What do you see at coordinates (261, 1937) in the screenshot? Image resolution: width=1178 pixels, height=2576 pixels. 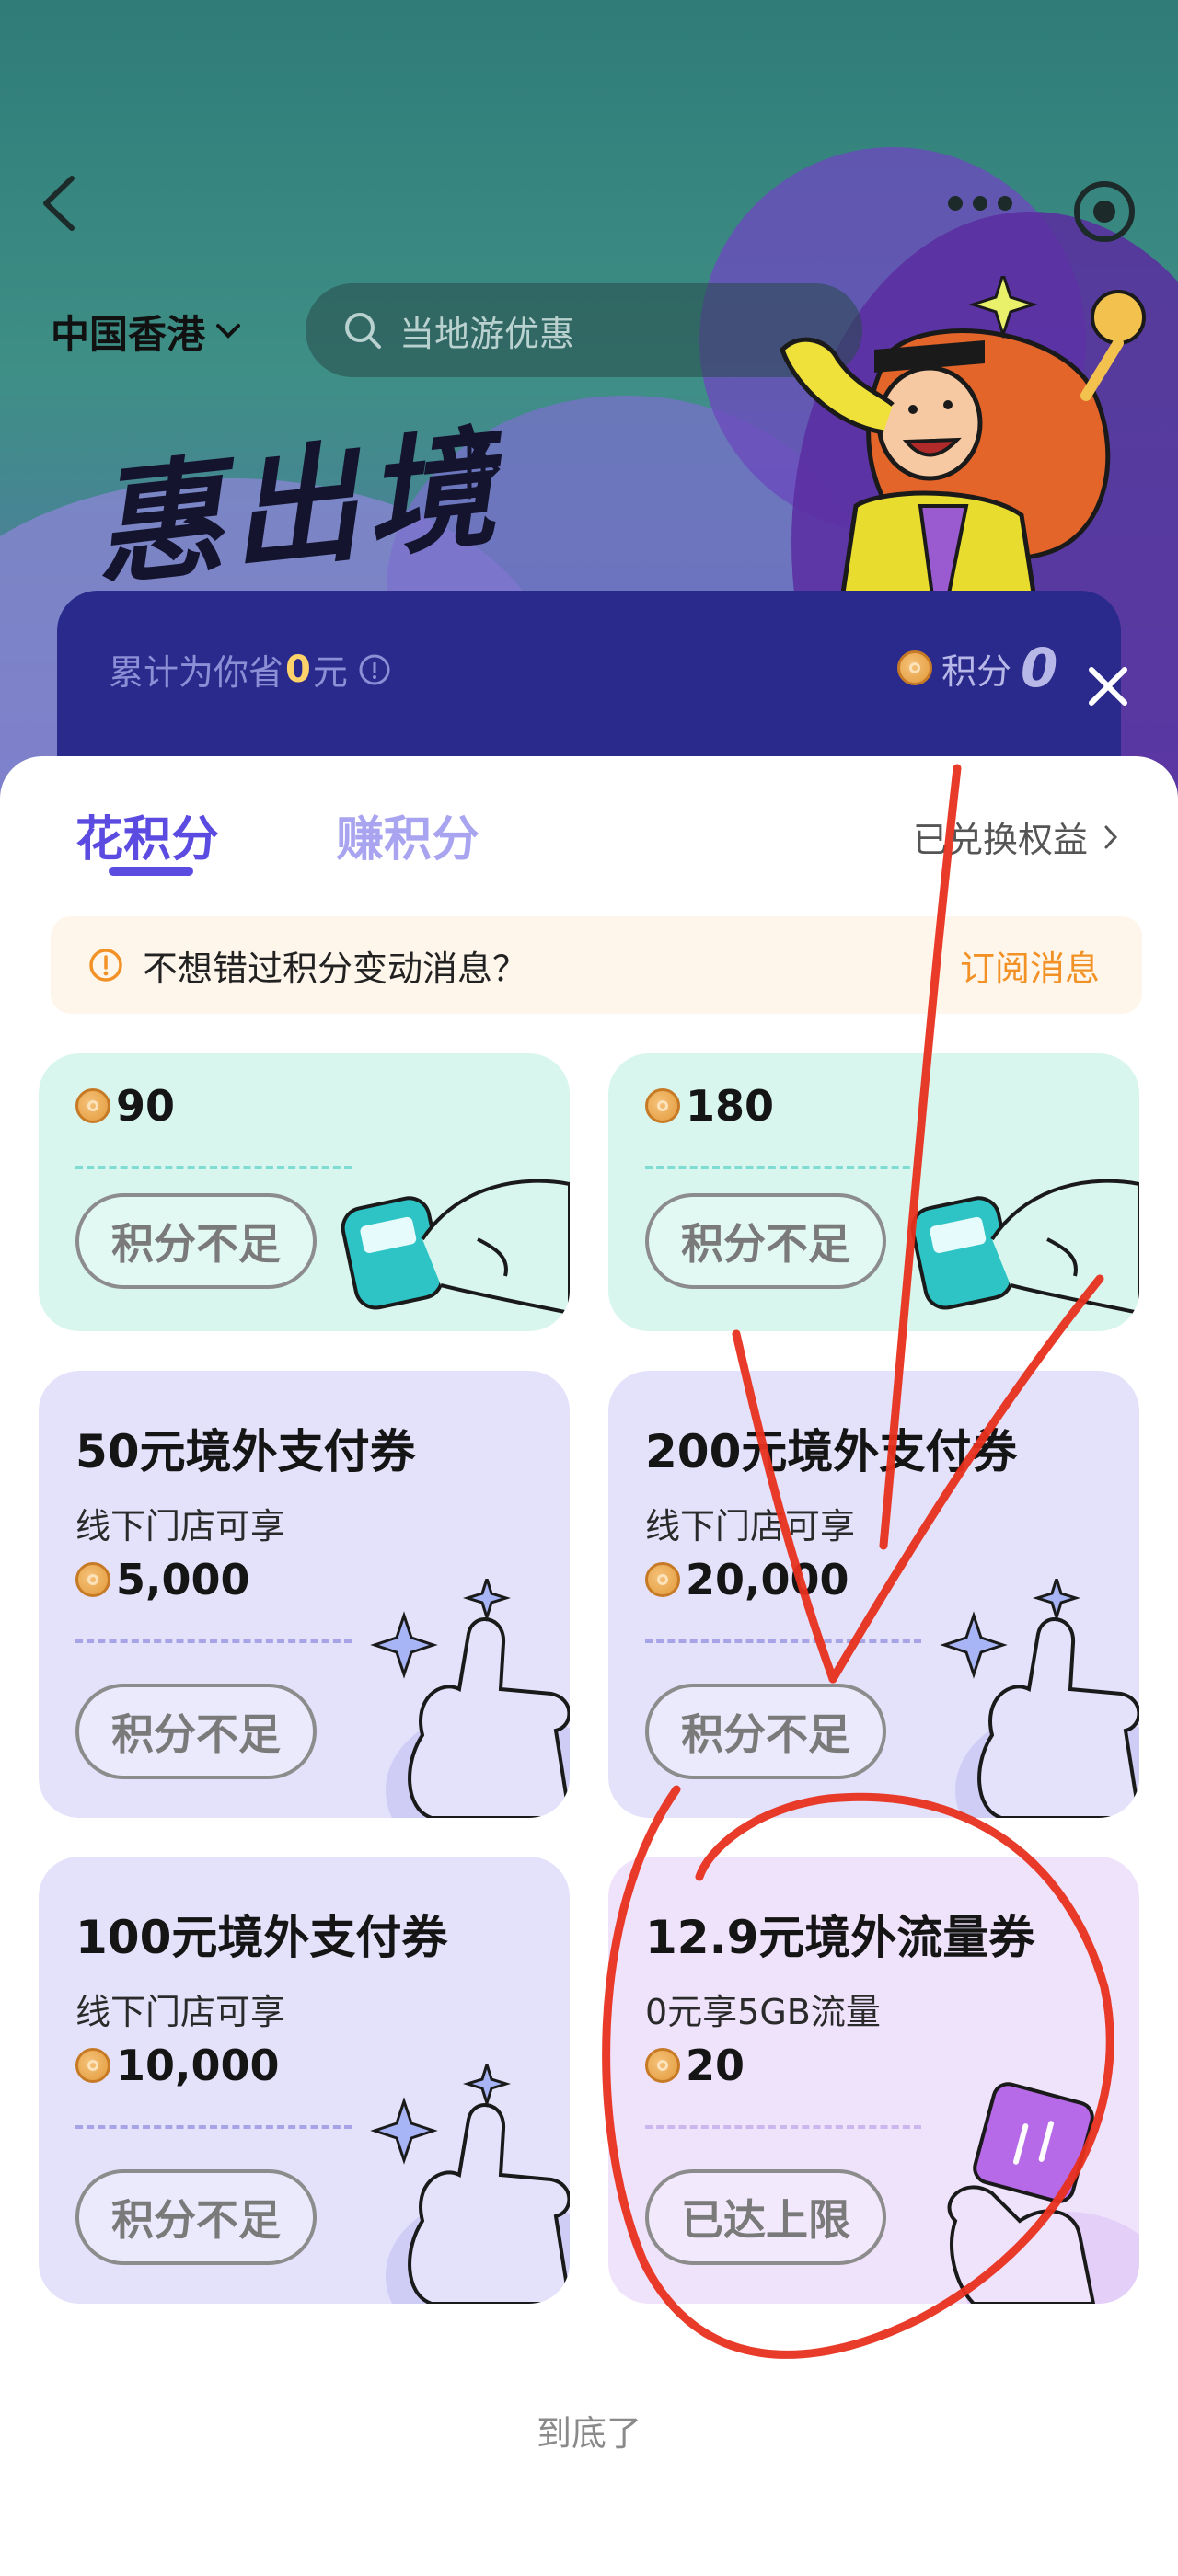 I see `coupon-title: 100元境外支付券` at bounding box center [261, 1937].